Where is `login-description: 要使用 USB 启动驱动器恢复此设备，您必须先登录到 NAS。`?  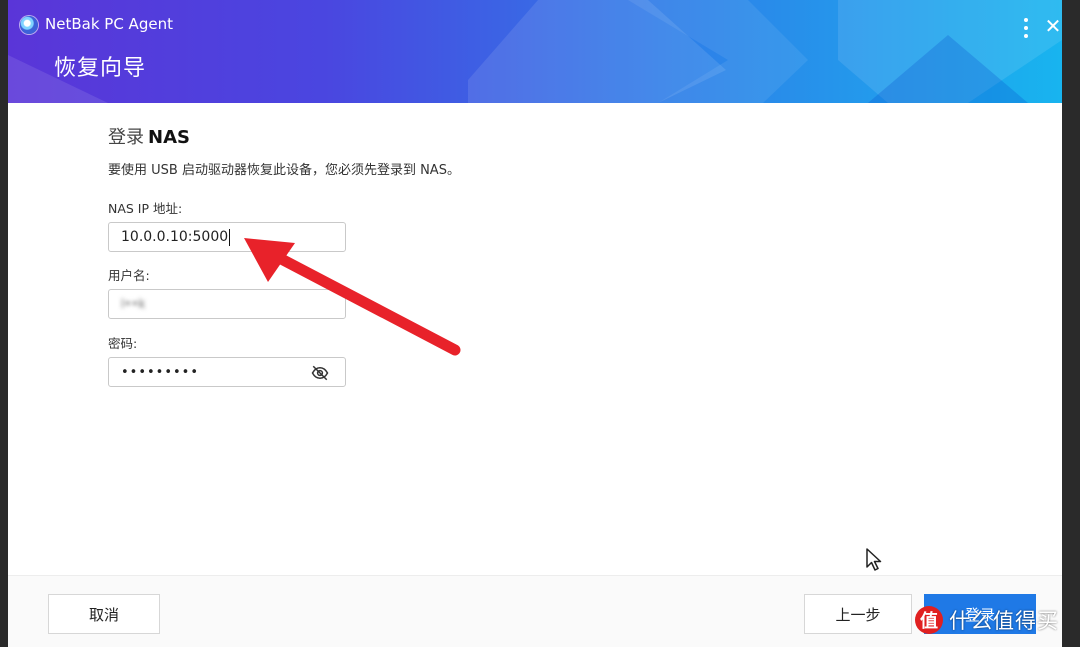
login-description: 要使用 USB 启动驱动器恢复此设备，您必须先登录到 NAS。 is located at coordinates (284, 170).